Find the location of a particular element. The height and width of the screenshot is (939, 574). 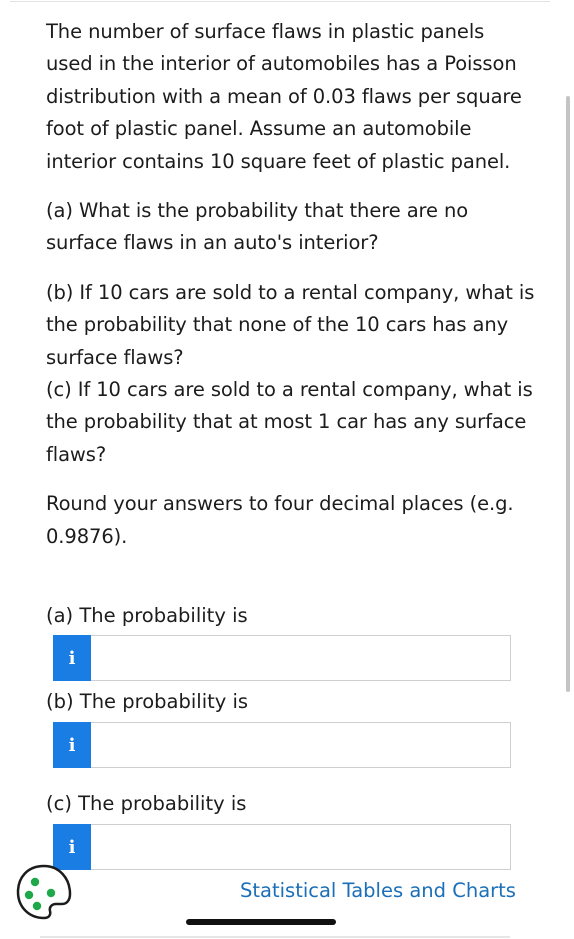

answer-b-input is located at coordinates (301, 745).